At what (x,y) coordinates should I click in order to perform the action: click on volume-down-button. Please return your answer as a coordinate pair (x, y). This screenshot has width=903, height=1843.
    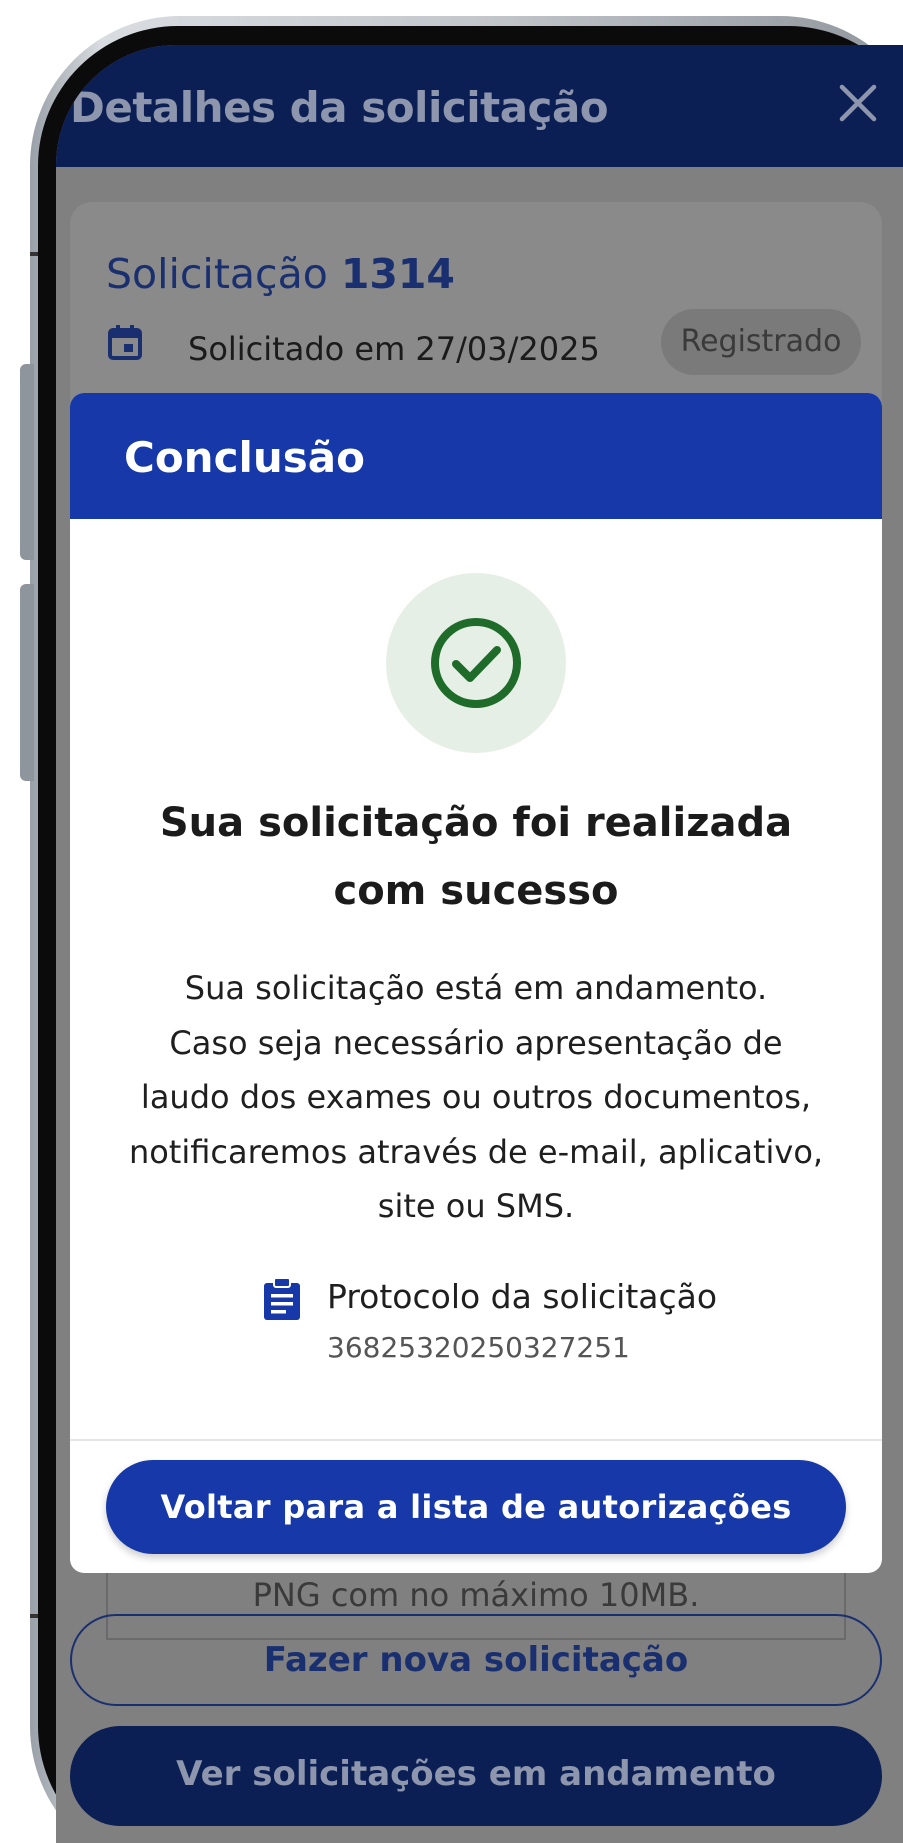
    Looking at the image, I should click on (27, 682).